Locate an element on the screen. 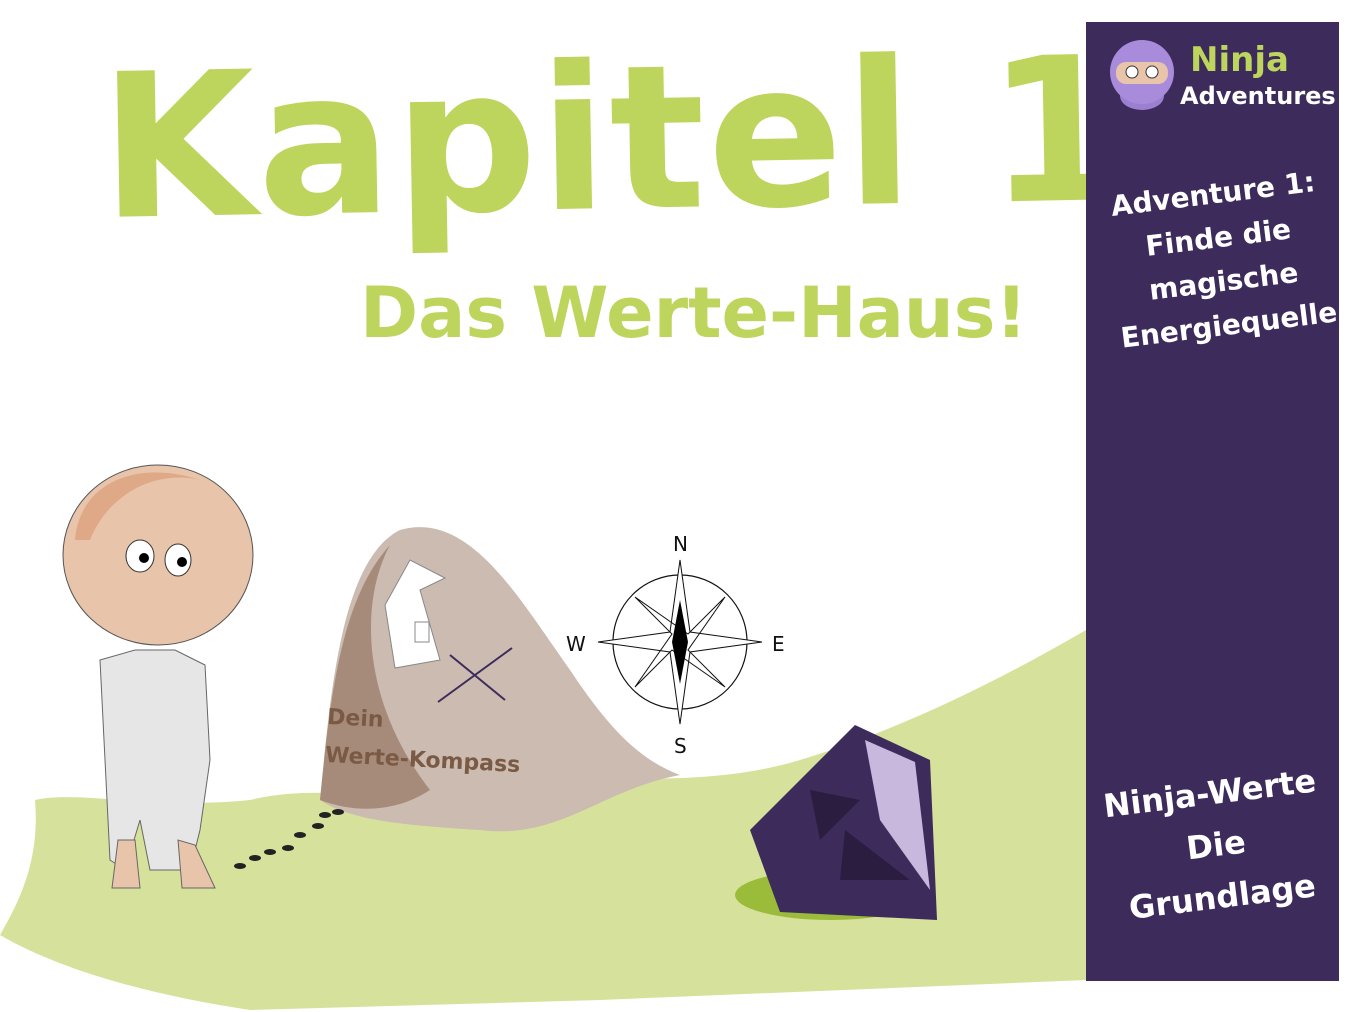  compass-east: E is located at coordinates (778, 644).